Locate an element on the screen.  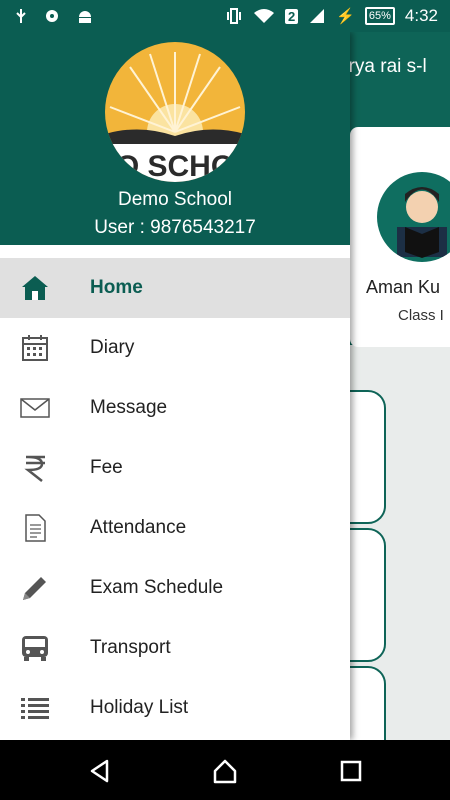
sim-slot-badge: 2 is located at coordinates (291, 16).